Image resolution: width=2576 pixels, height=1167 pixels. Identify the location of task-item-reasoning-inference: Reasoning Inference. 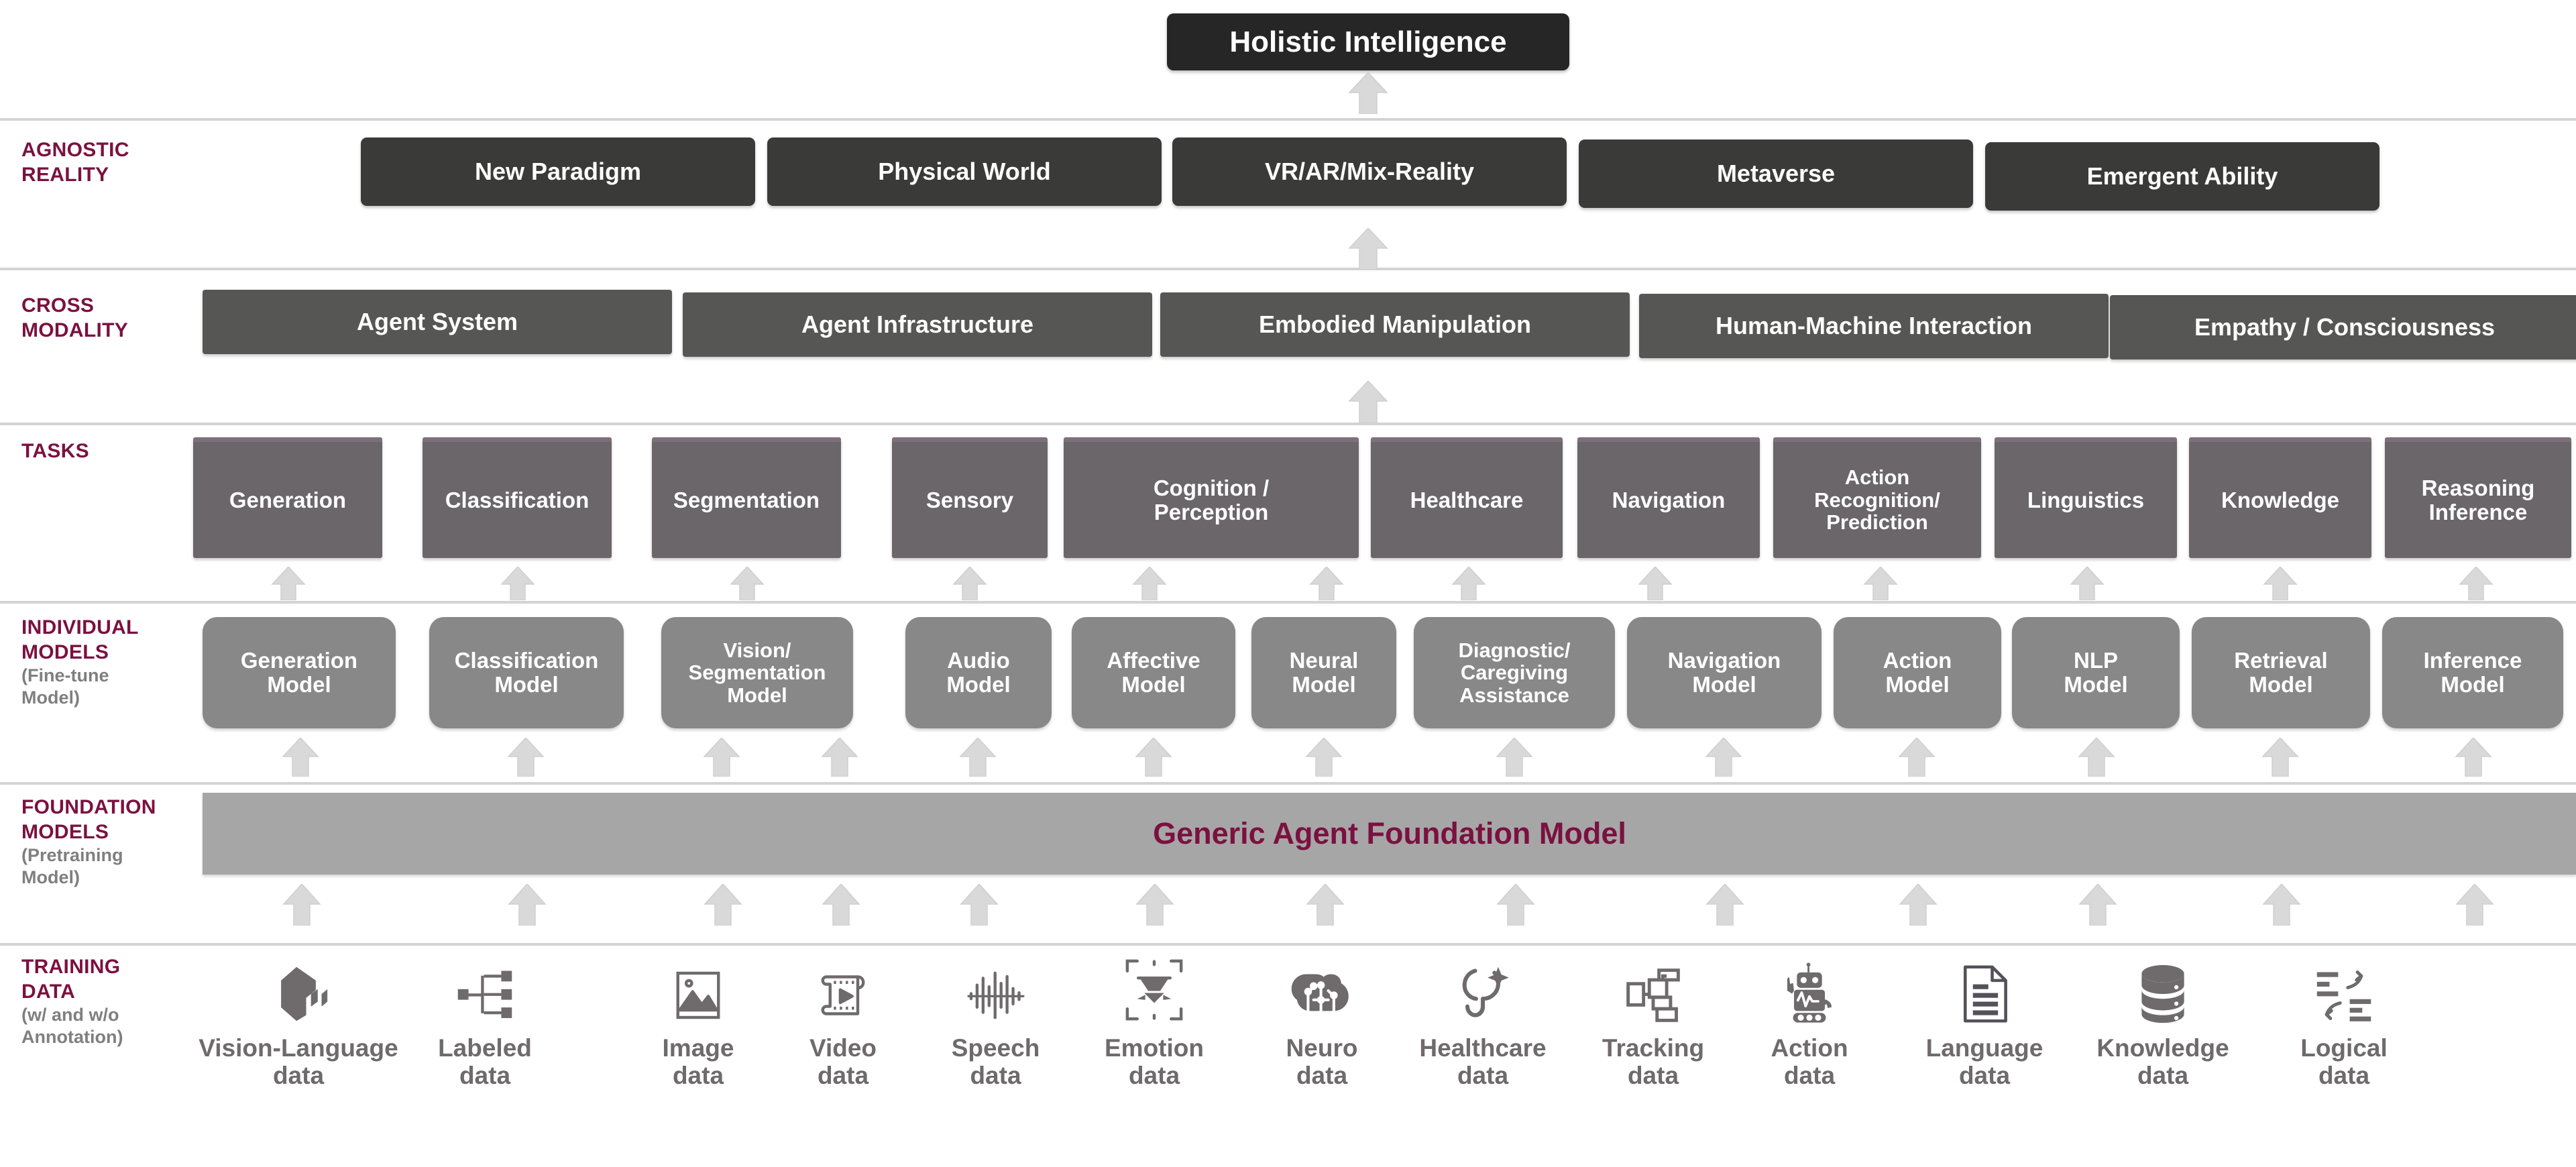
(2478, 497).